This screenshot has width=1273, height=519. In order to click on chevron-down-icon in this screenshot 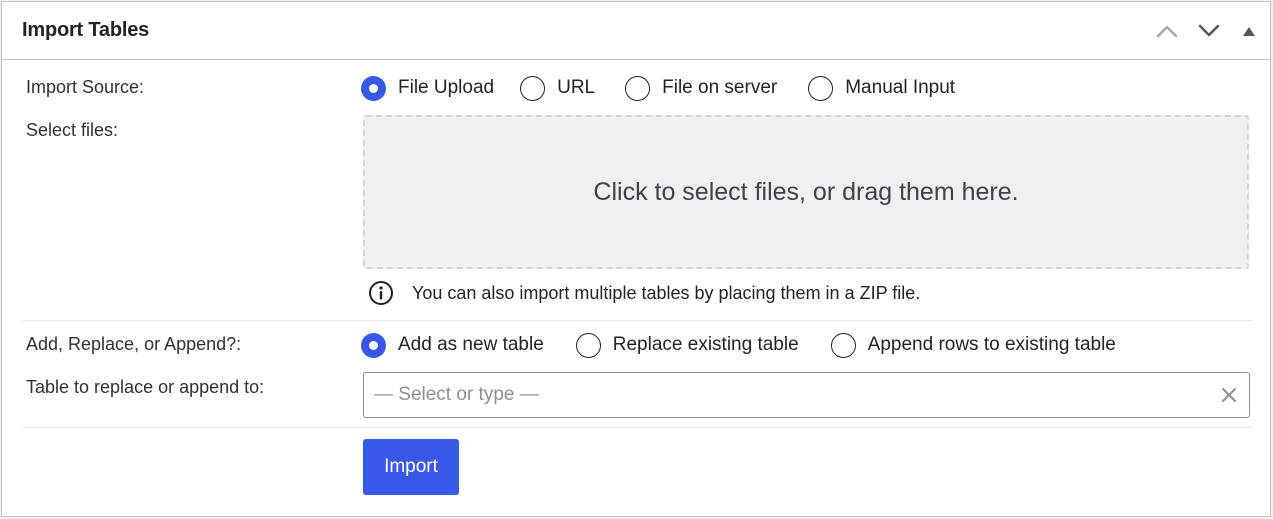, I will do `click(1209, 30)`.